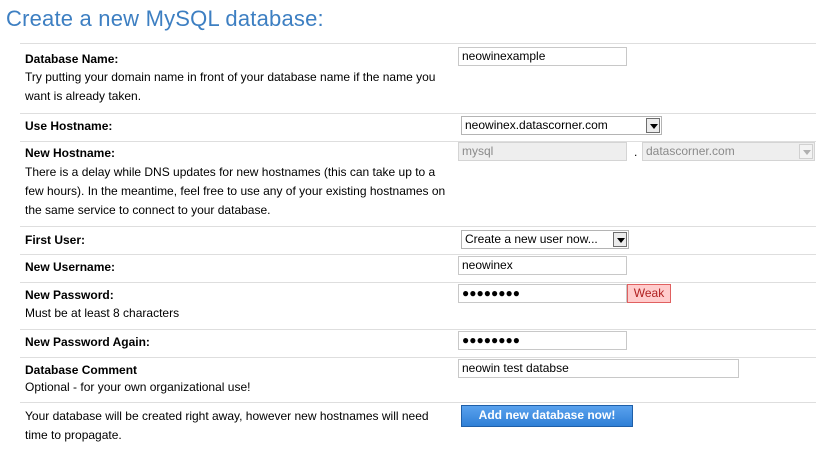 The image size is (821, 452). Describe the element at coordinates (542, 265) in the screenshot. I see `new-username-input: neowinex` at that location.